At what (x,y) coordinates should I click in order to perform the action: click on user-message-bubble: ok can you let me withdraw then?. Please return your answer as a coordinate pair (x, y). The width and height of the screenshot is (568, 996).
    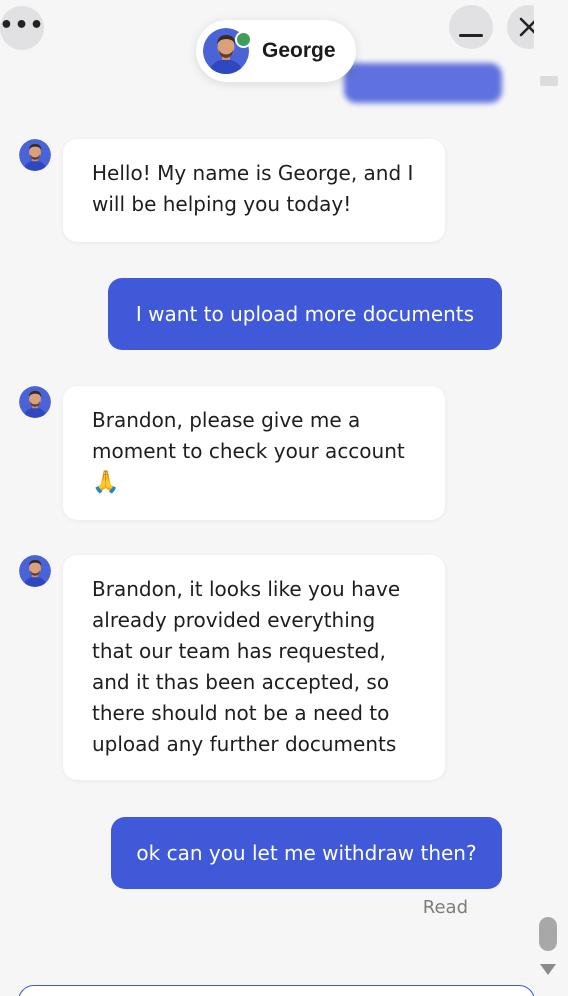
    Looking at the image, I should click on (306, 853).